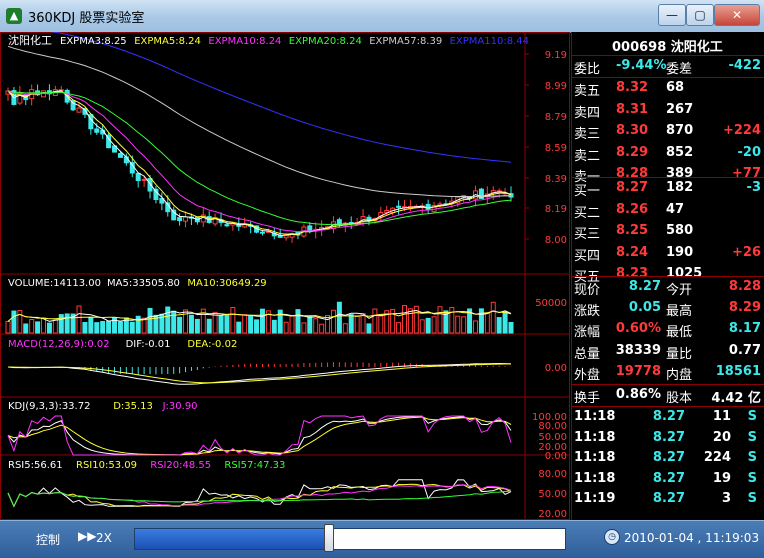  Describe the element at coordinates (679, 290) in the screenshot. I see `stat-label: 今开` at that location.